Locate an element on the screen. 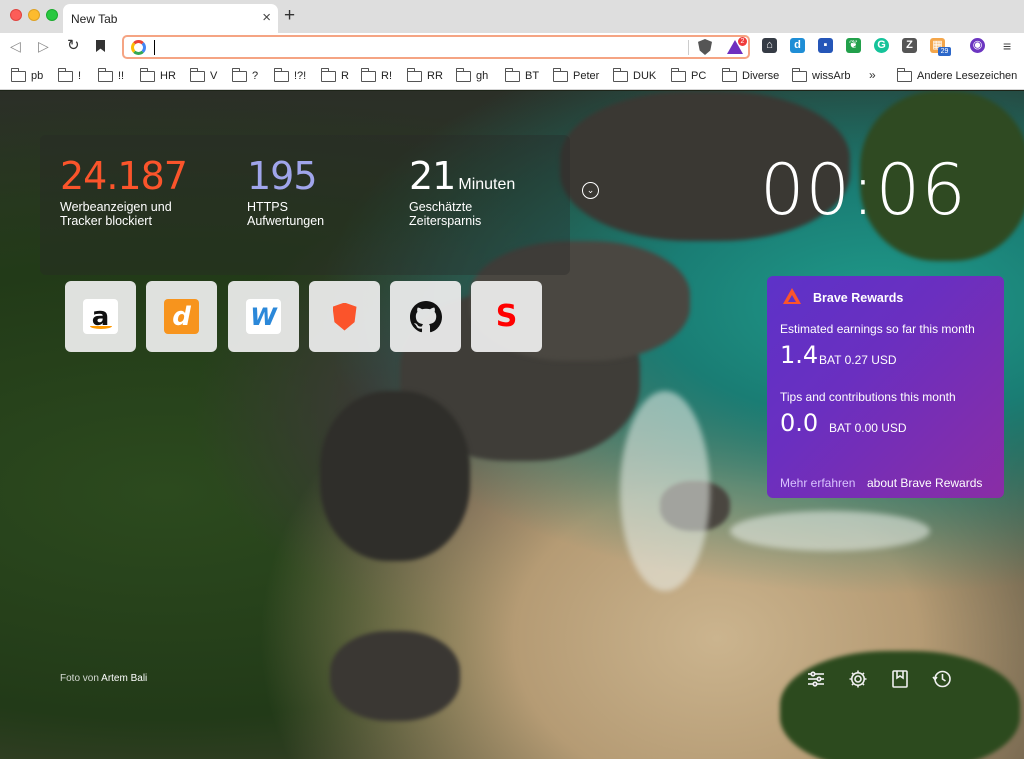 The image size is (1024, 759). bookmark-folder: HR is located at coordinates (157, 75).